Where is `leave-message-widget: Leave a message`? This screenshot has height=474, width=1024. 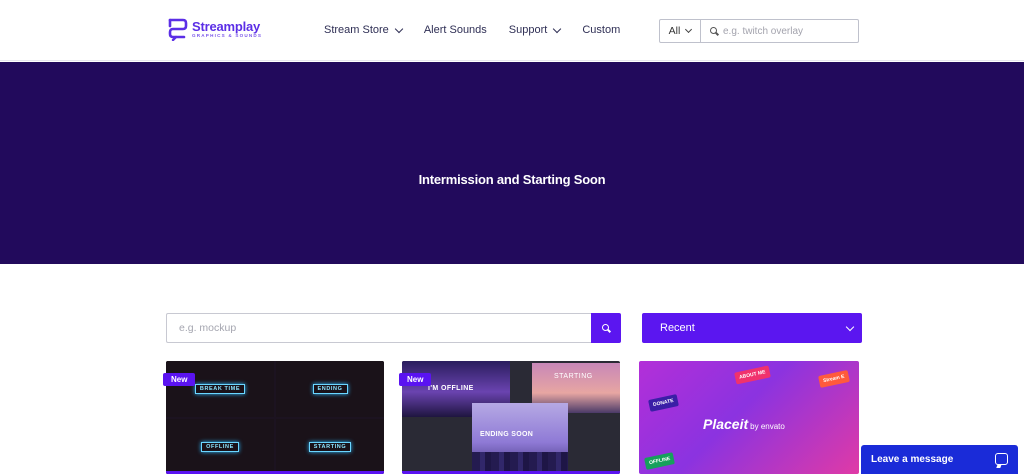
leave-message-widget: Leave a message is located at coordinates (939, 459).